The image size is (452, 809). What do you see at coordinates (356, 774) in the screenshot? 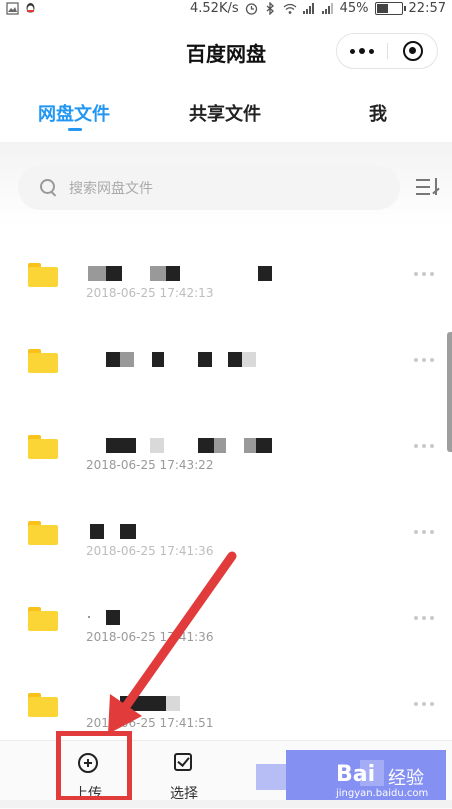
I see `watermark-brand: Bai` at bounding box center [356, 774].